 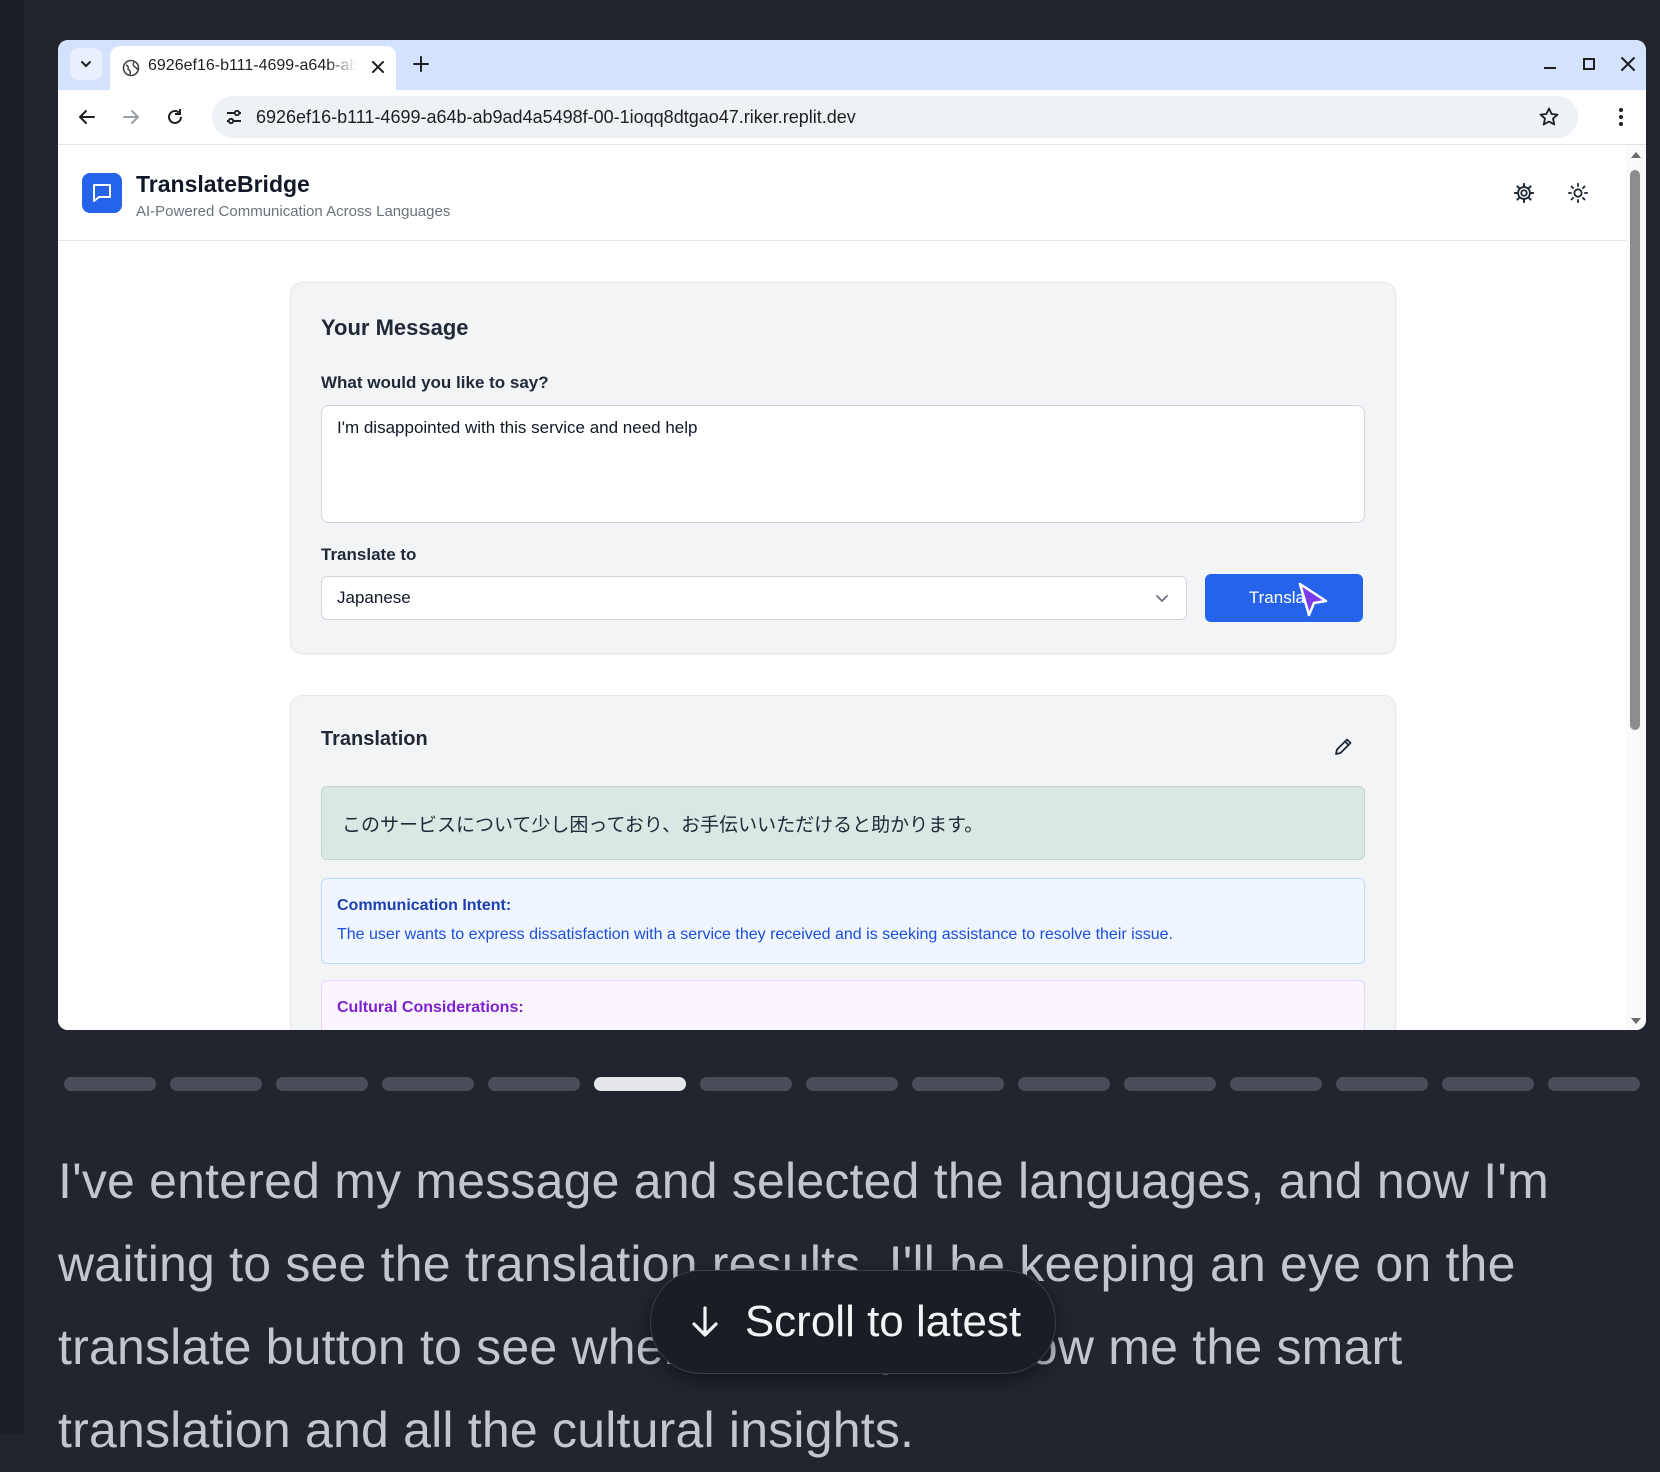 I want to click on kebab-menu-icon, so click(x=1621, y=117).